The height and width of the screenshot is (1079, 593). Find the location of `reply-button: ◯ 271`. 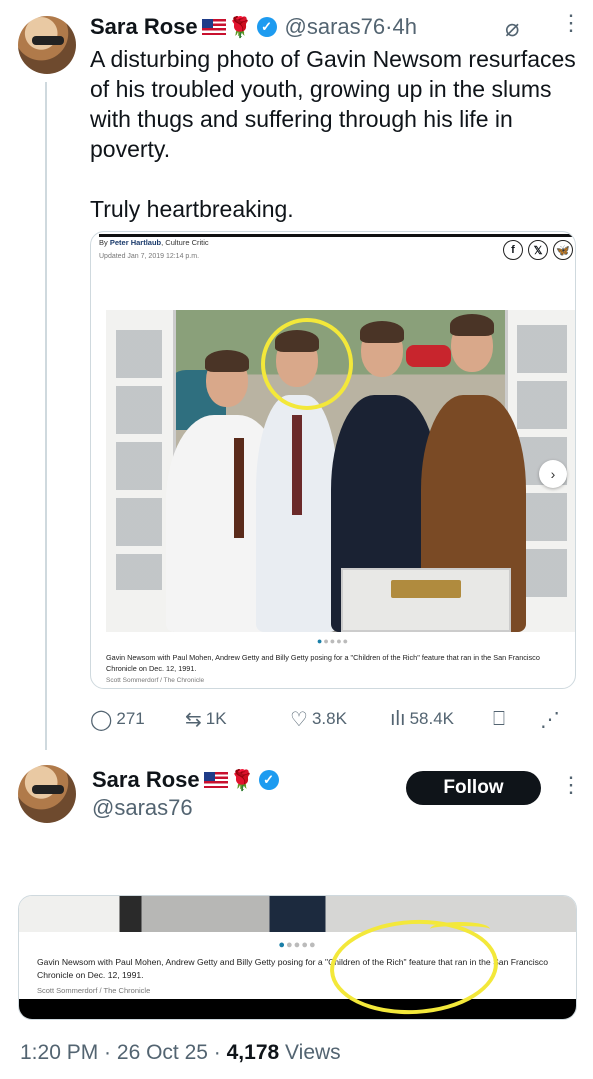

reply-button: ◯ 271 is located at coordinates (117, 719).